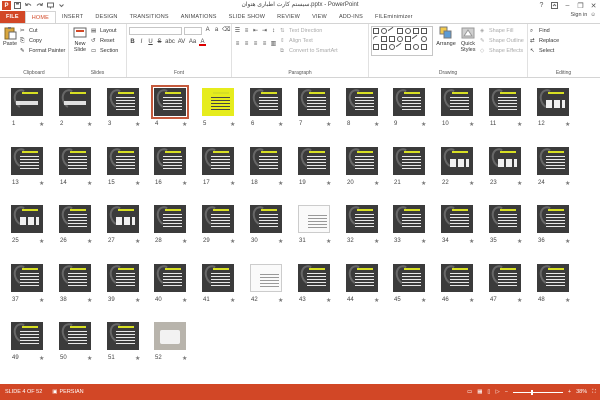  Describe the element at coordinates (479, 392) in the screenshot. I see `slide-sorter-icon: ▦` at that location.